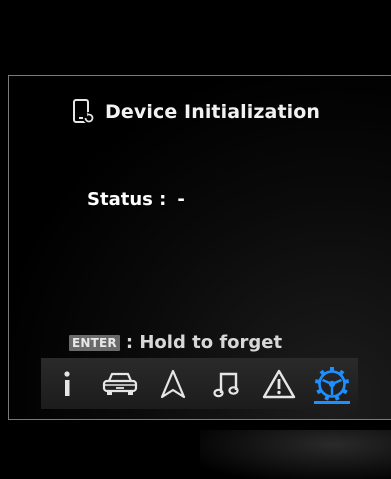  I want to click on tab-navigation, so click(173, 384).